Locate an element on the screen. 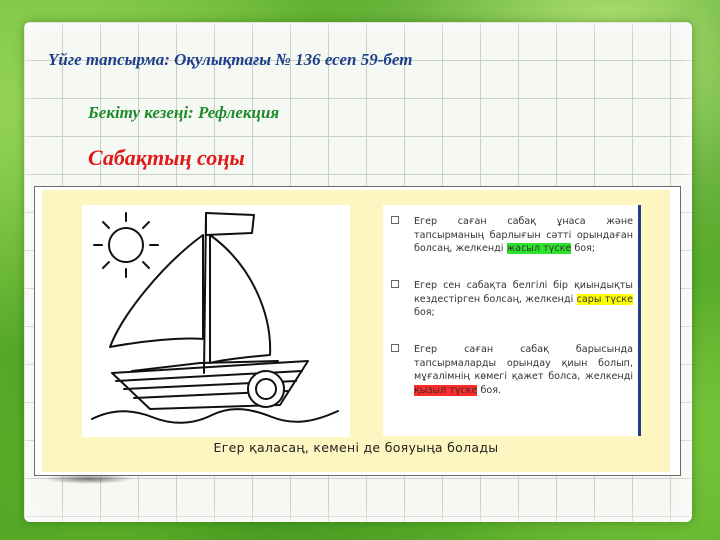 This screenshot has height=540, width=720. waves-icon is located at coordinates (215, 416).